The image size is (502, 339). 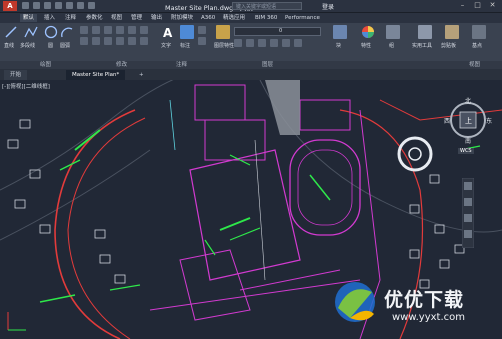 I want to click on panel-title-draw: 绘图, so click(x=45, y=65).